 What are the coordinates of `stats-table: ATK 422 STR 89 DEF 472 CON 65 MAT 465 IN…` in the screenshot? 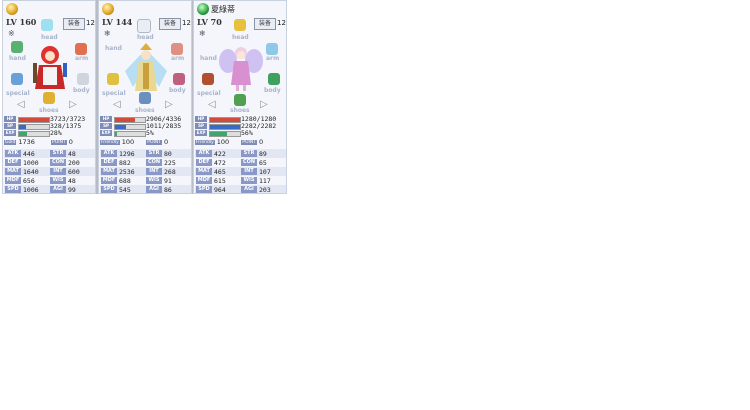 It's located at (240, 171).